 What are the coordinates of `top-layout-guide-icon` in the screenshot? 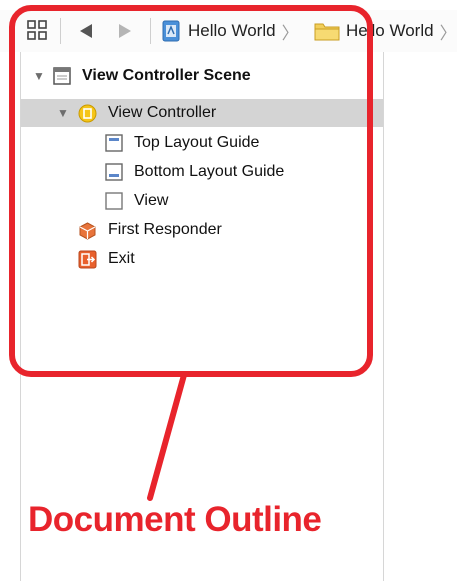 It's located at (114, 143).